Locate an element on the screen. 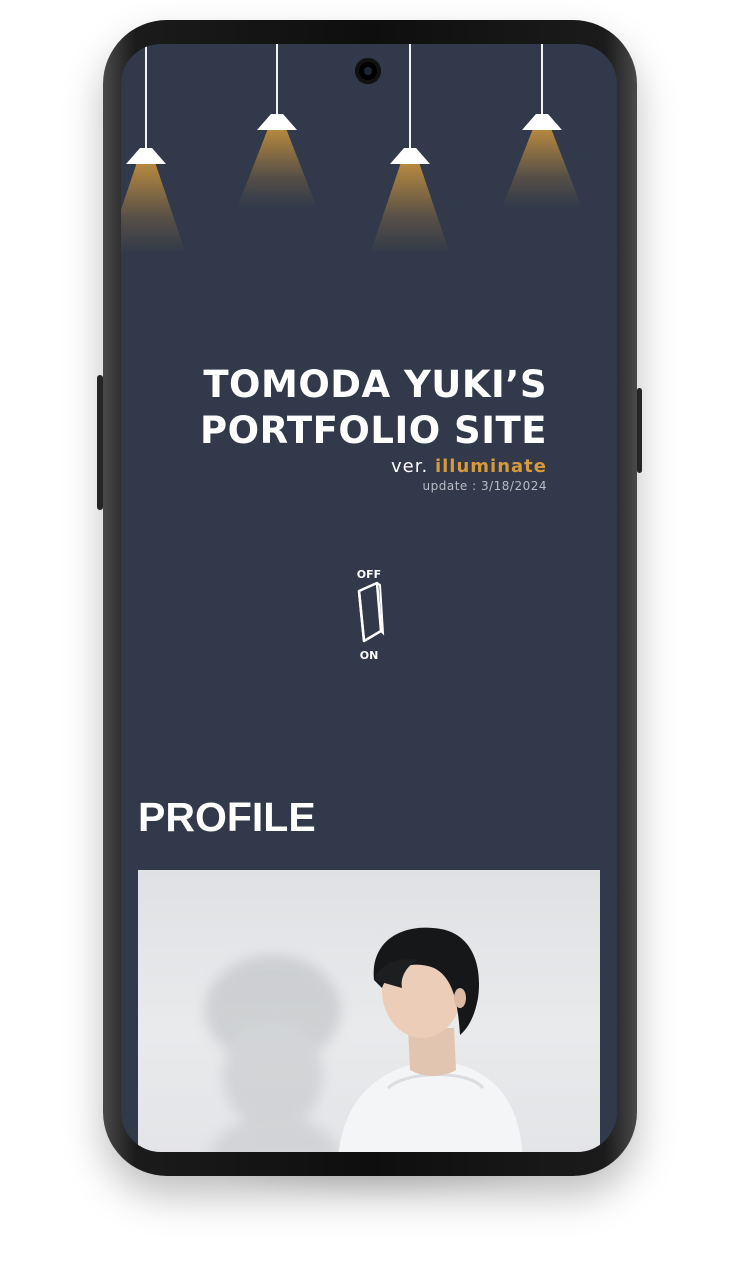 Image resolution: width=735 pixels, height=1280 pixels. switch-off-label: OFF is located at coordinates (369, 574).